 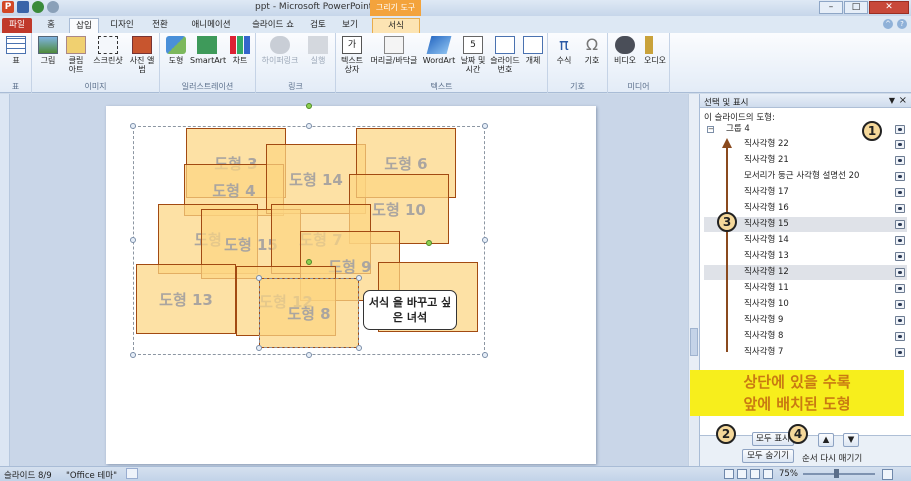 What do you see at coordinates (473, 55) in the screenshot?
I see `date-time-button: 5 날짜 및 시간` at bounding box center [473, 55].